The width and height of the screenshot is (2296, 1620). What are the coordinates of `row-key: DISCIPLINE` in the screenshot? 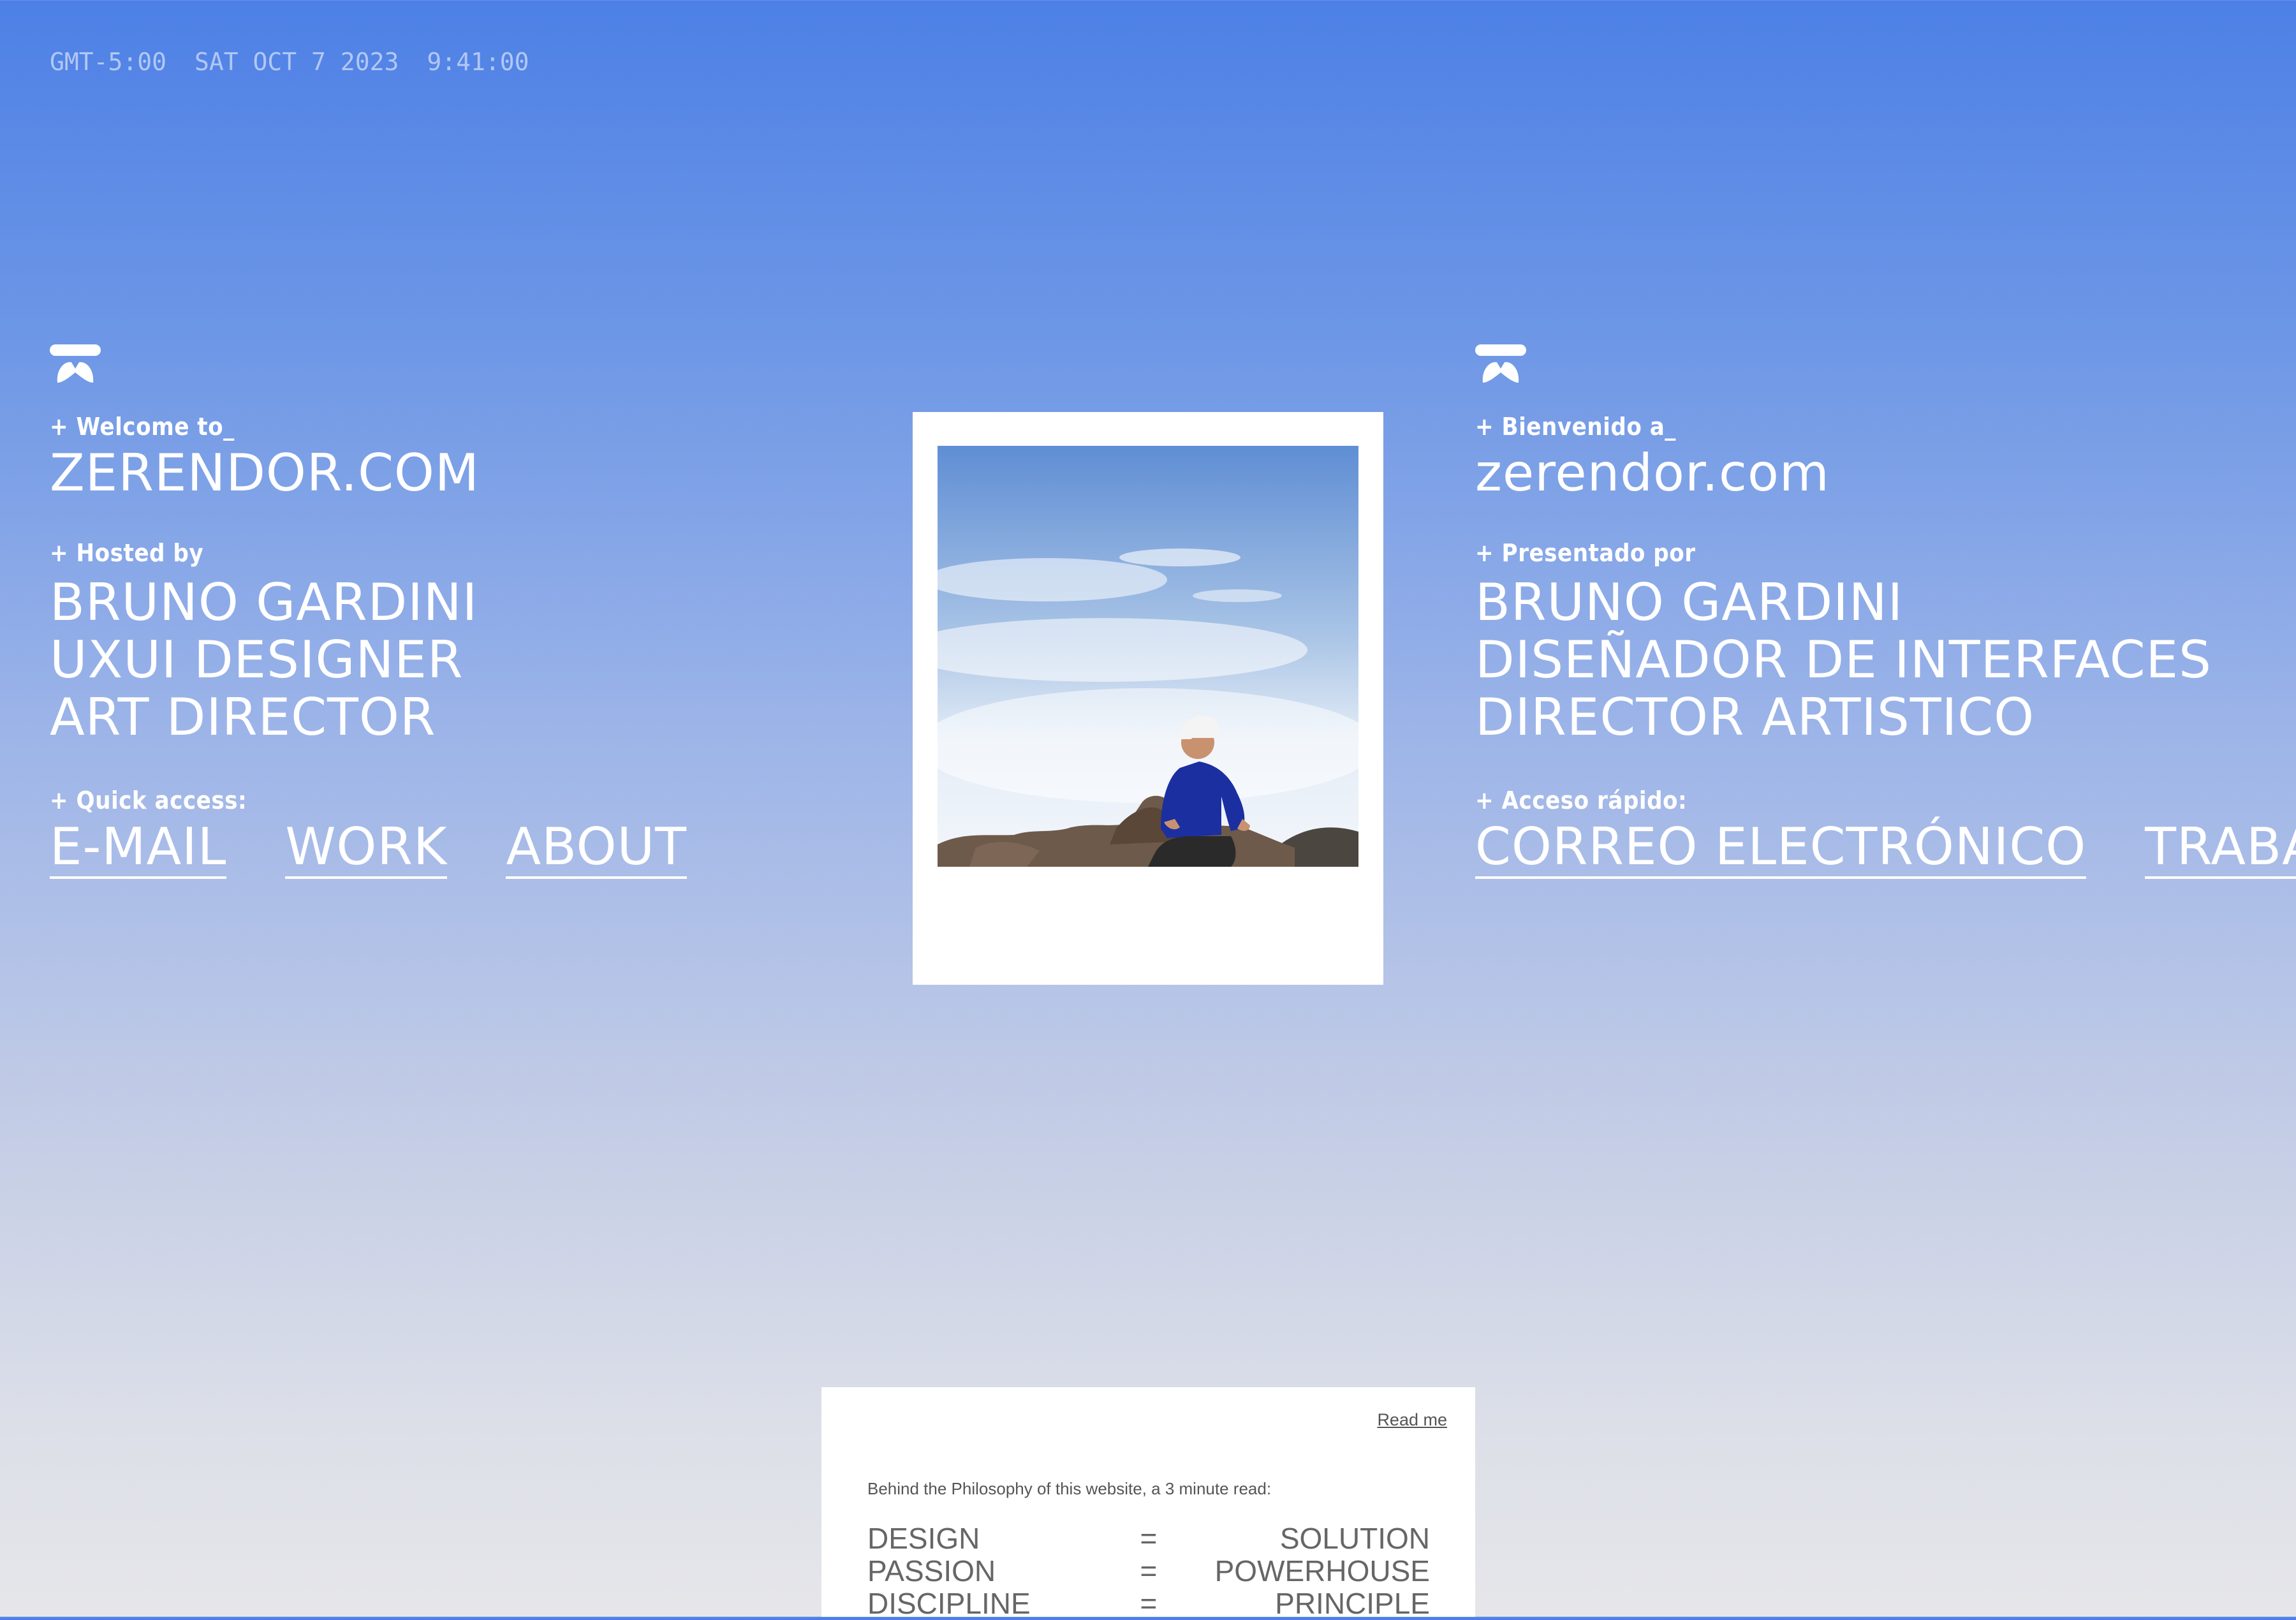 It's located at (949, 1603).